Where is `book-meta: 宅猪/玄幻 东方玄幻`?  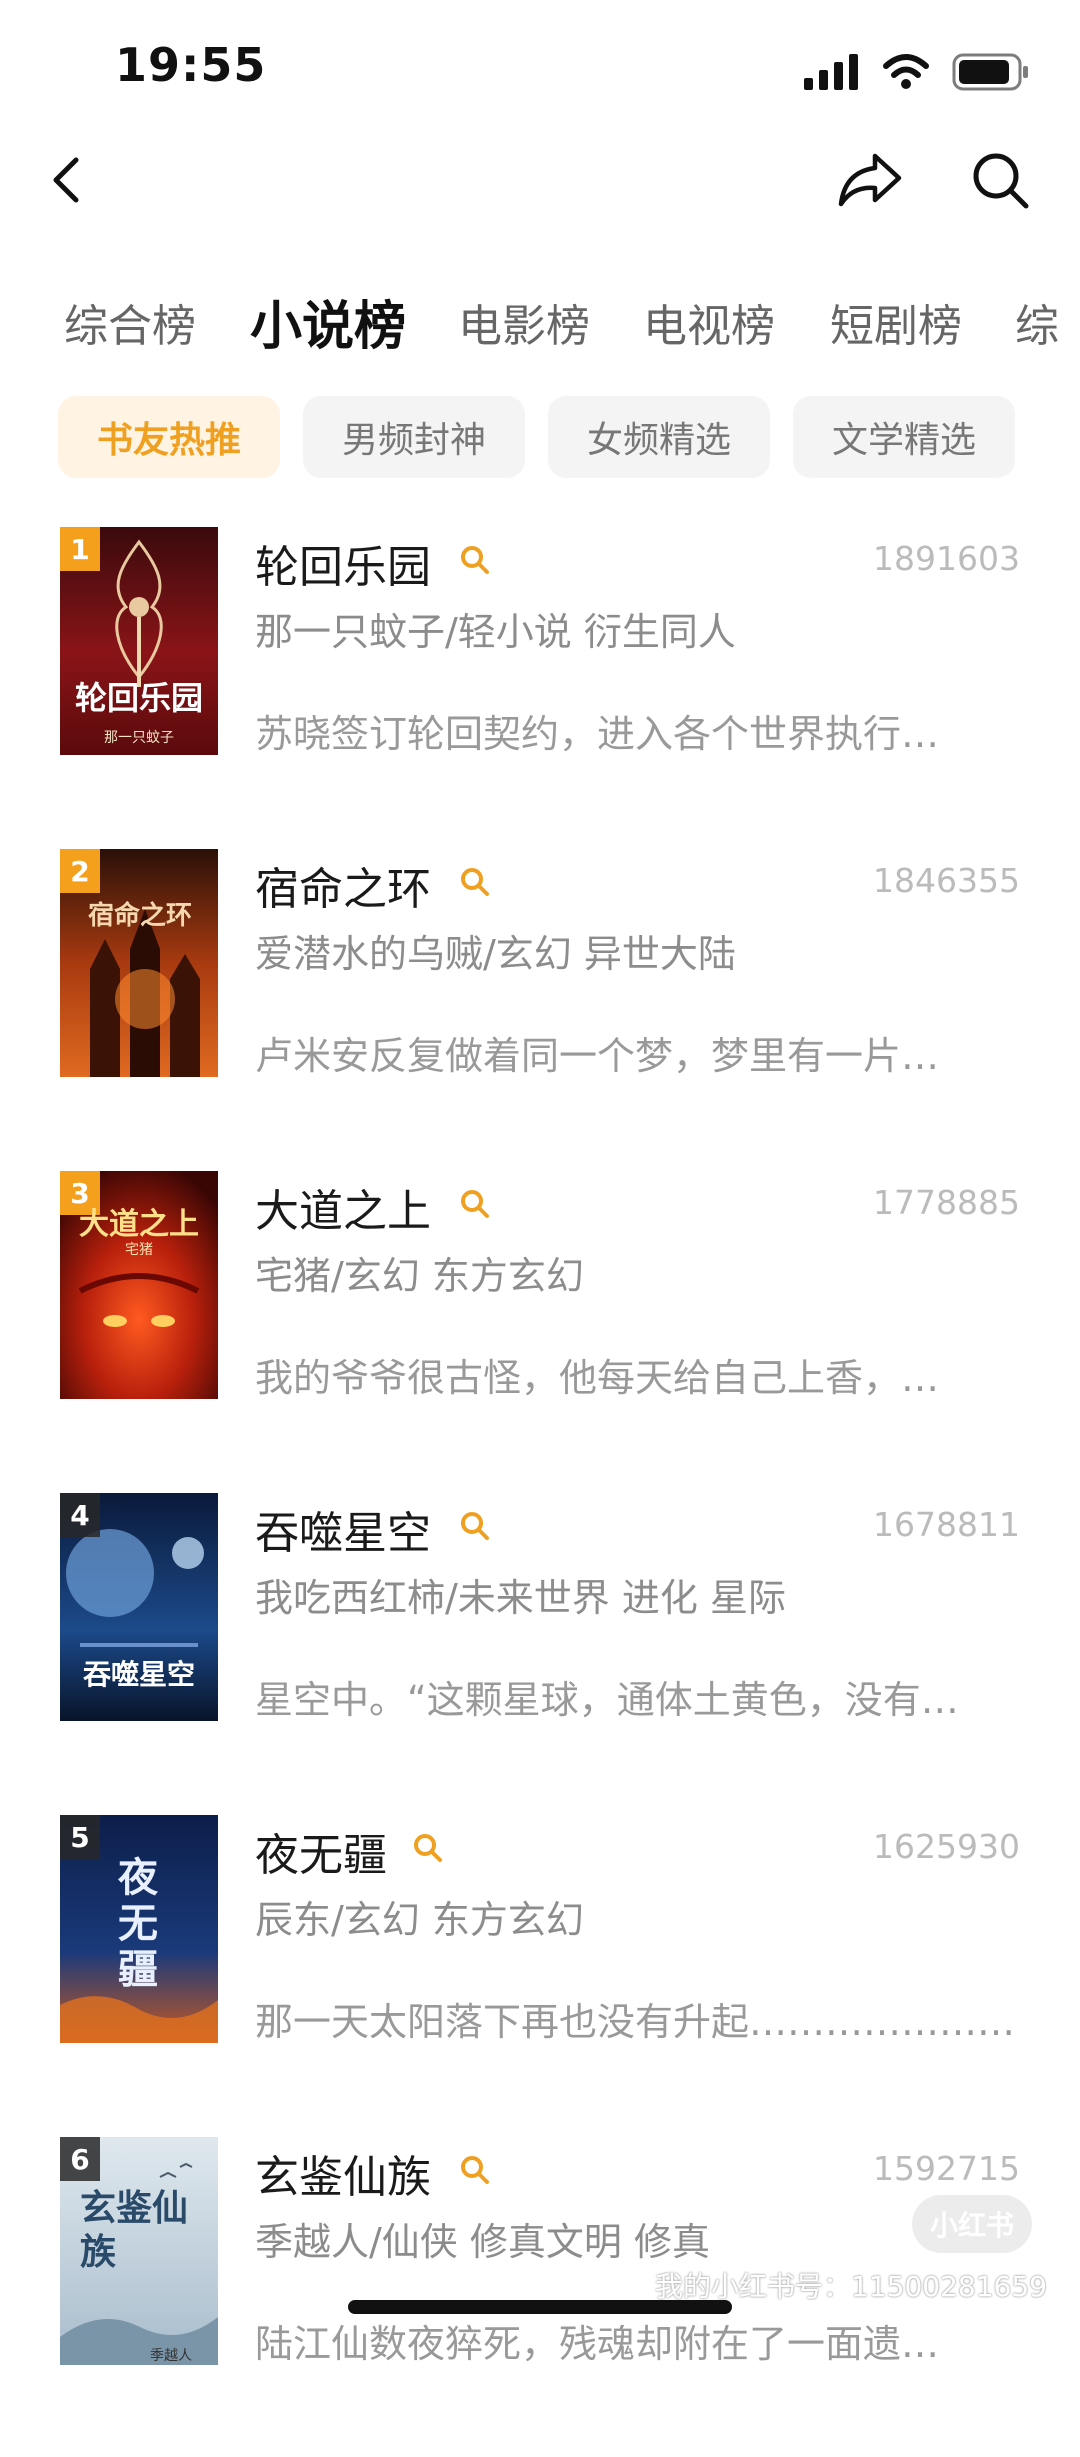 book-meta: 宅猪/玄幻 东方玄幻 is located at coordinates (419, 1276).